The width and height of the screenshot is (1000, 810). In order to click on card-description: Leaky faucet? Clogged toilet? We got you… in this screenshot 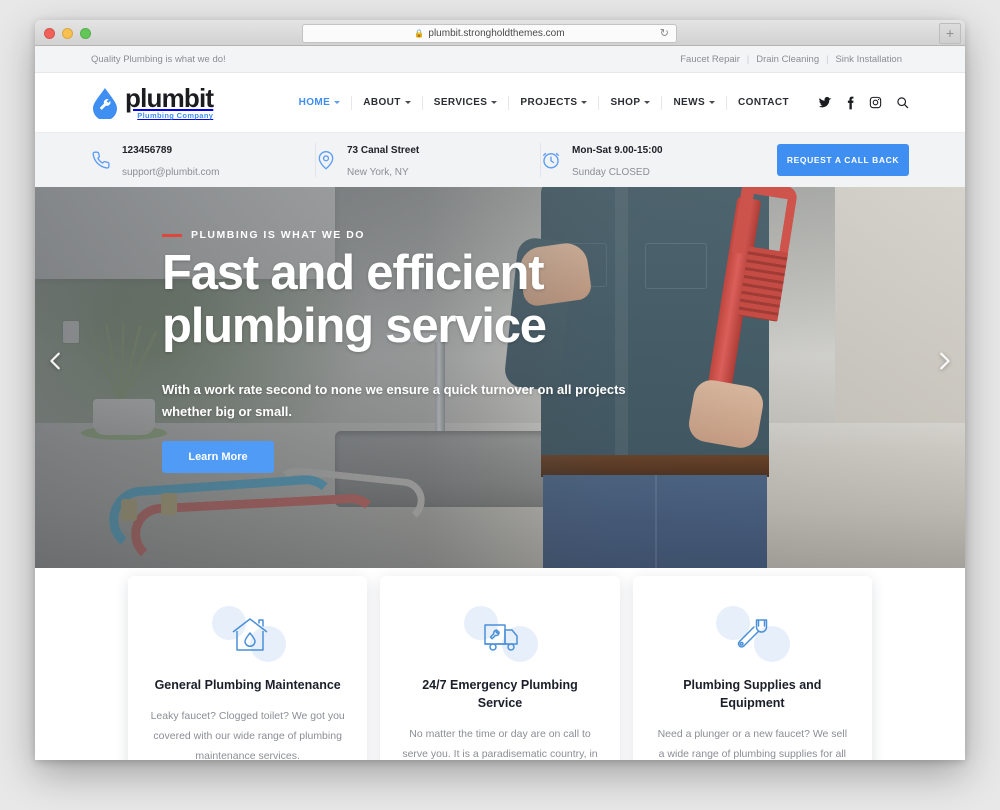, I will do `click(247, 735)`.